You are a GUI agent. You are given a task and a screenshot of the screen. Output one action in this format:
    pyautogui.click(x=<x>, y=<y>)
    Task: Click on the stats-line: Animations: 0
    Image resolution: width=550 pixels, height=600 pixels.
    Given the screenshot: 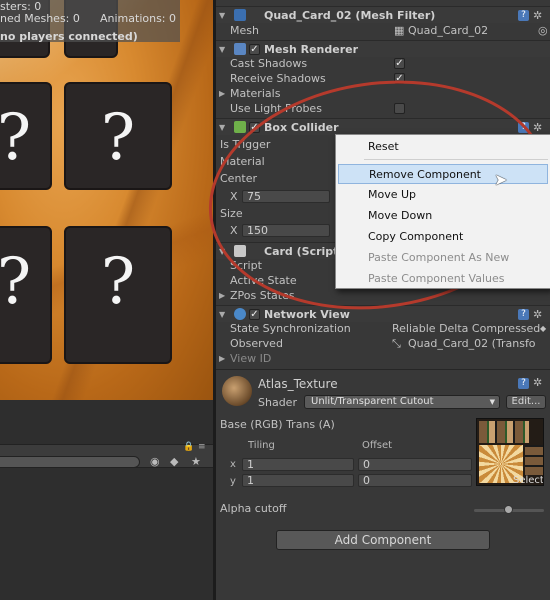 What is the action you would take?
    pyautogui.click(x=138, y=18)
    